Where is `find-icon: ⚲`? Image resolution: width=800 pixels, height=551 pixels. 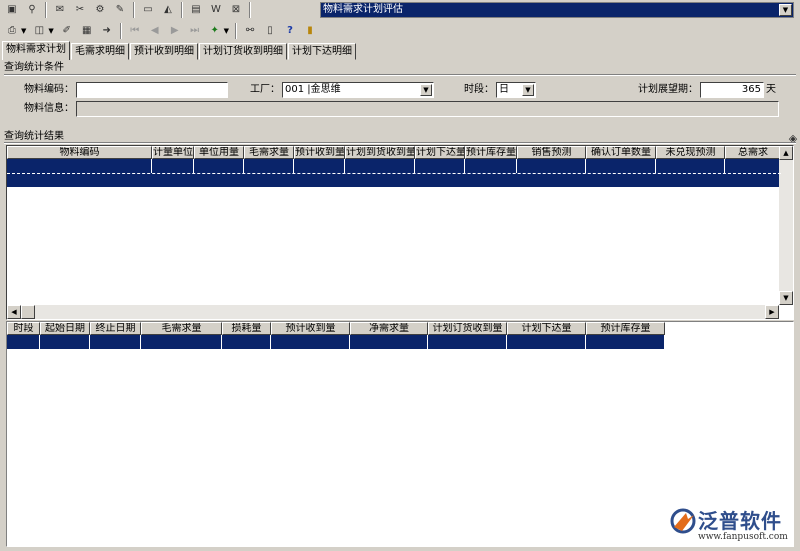 find-icon: ⚲ is located at coordinates (32, 10).